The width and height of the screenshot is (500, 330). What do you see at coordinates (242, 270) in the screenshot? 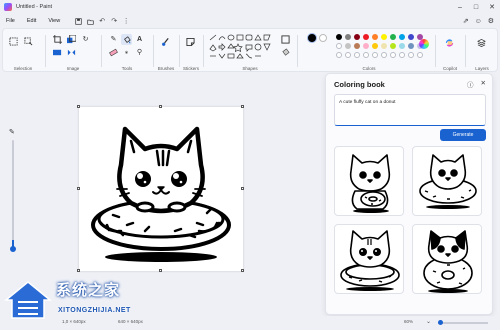
I see `canvas-handle-bottom-right` at bounding box center [242, 270].